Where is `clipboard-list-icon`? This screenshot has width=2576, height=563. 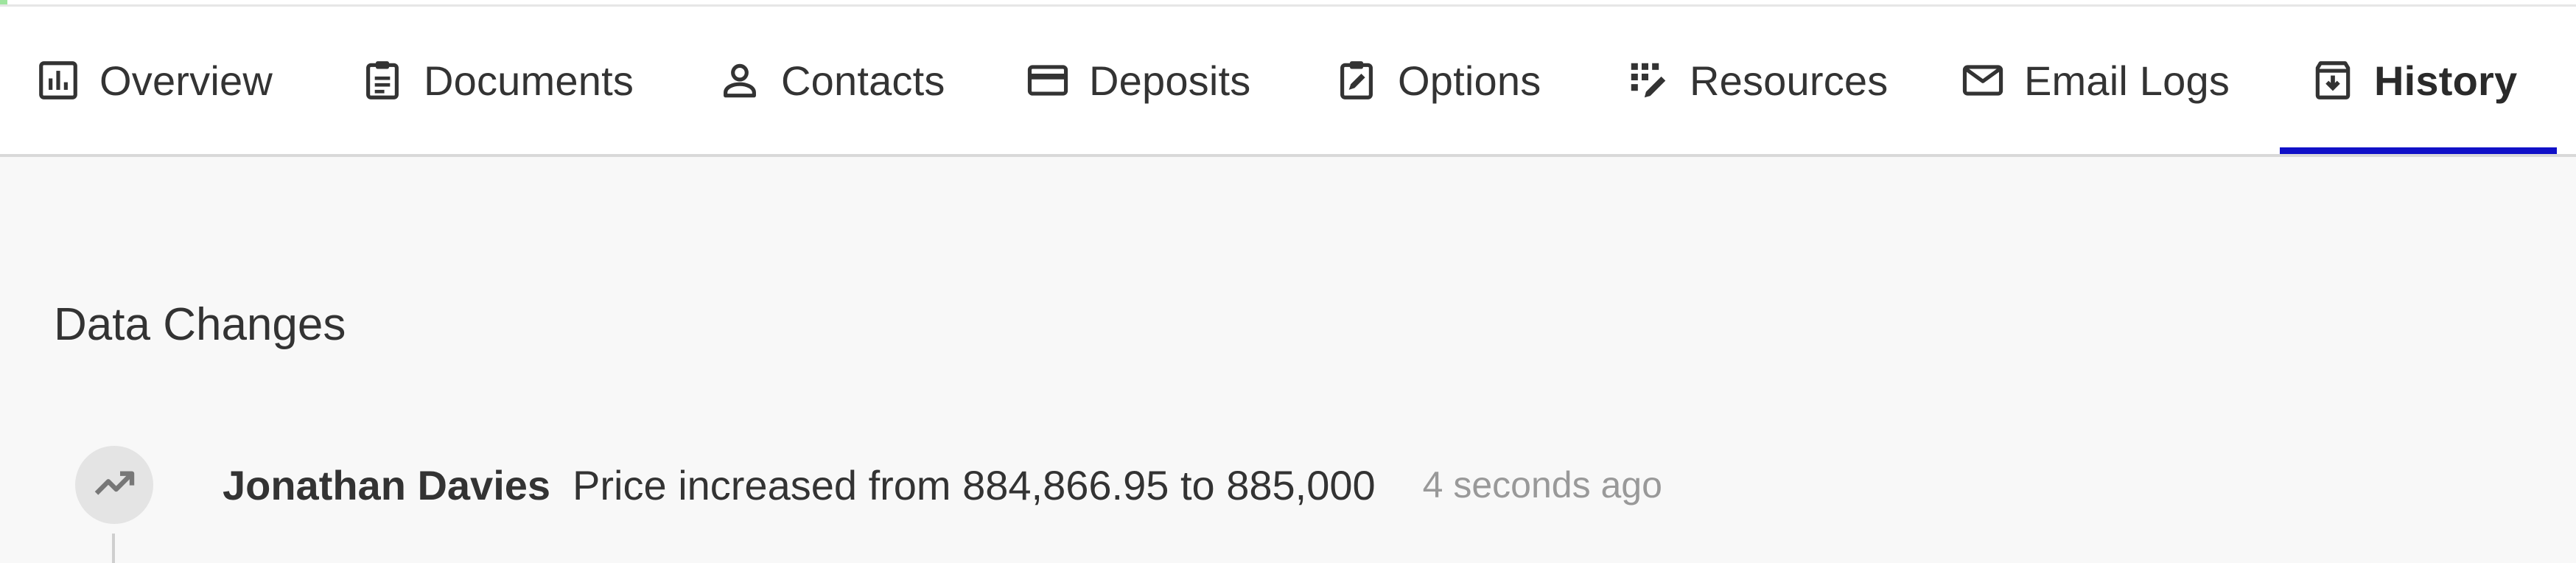
clipboard-list-icon is located at coordinates (382, 80).